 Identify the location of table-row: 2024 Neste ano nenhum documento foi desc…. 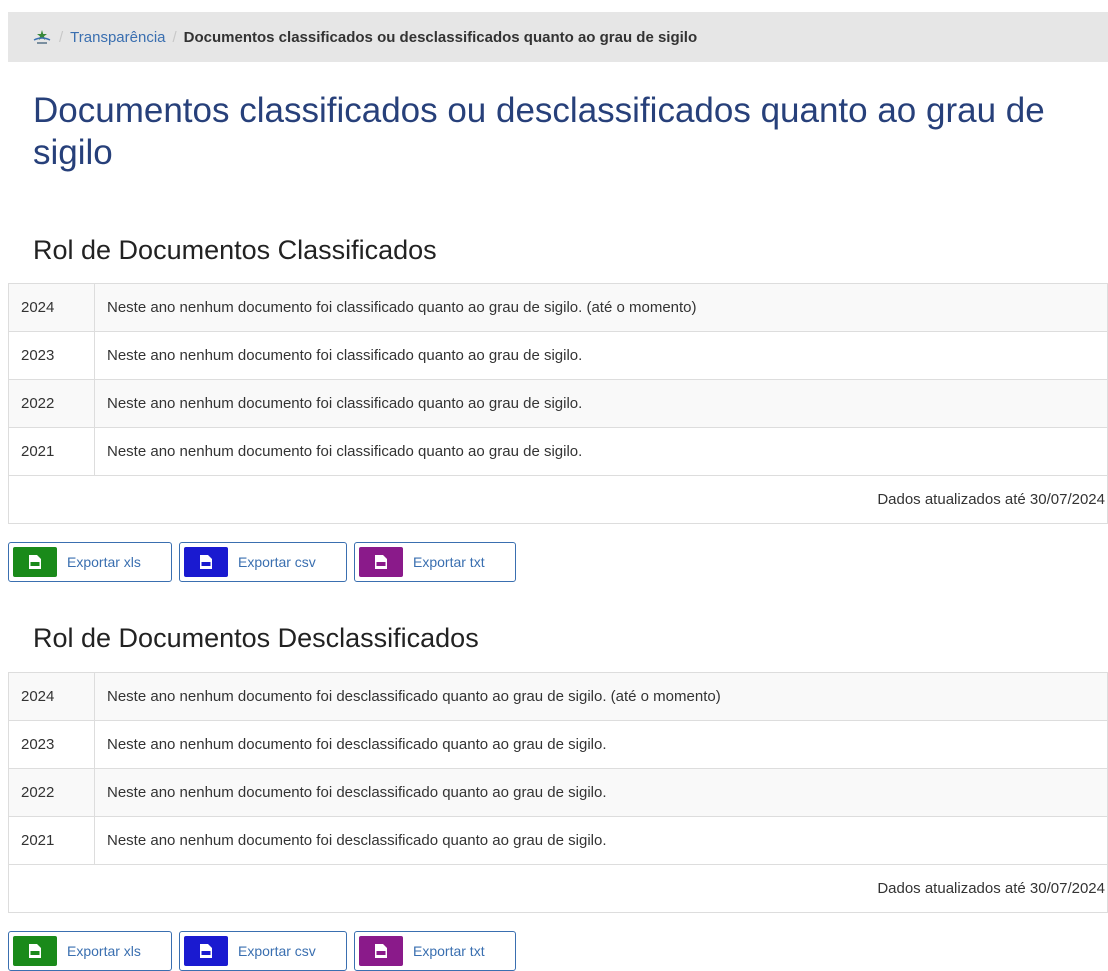
(558, 696).